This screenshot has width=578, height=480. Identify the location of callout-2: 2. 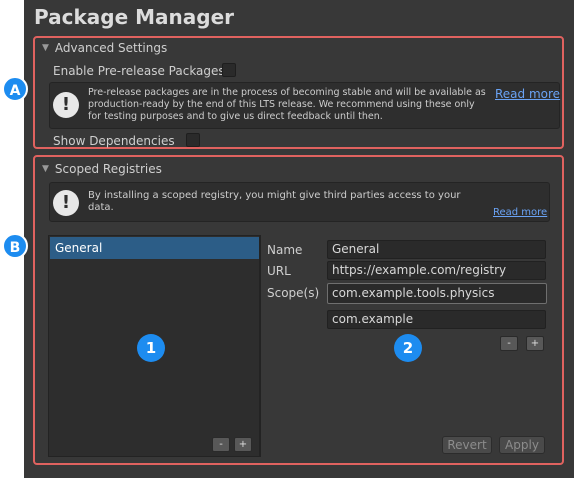
(408, 348).